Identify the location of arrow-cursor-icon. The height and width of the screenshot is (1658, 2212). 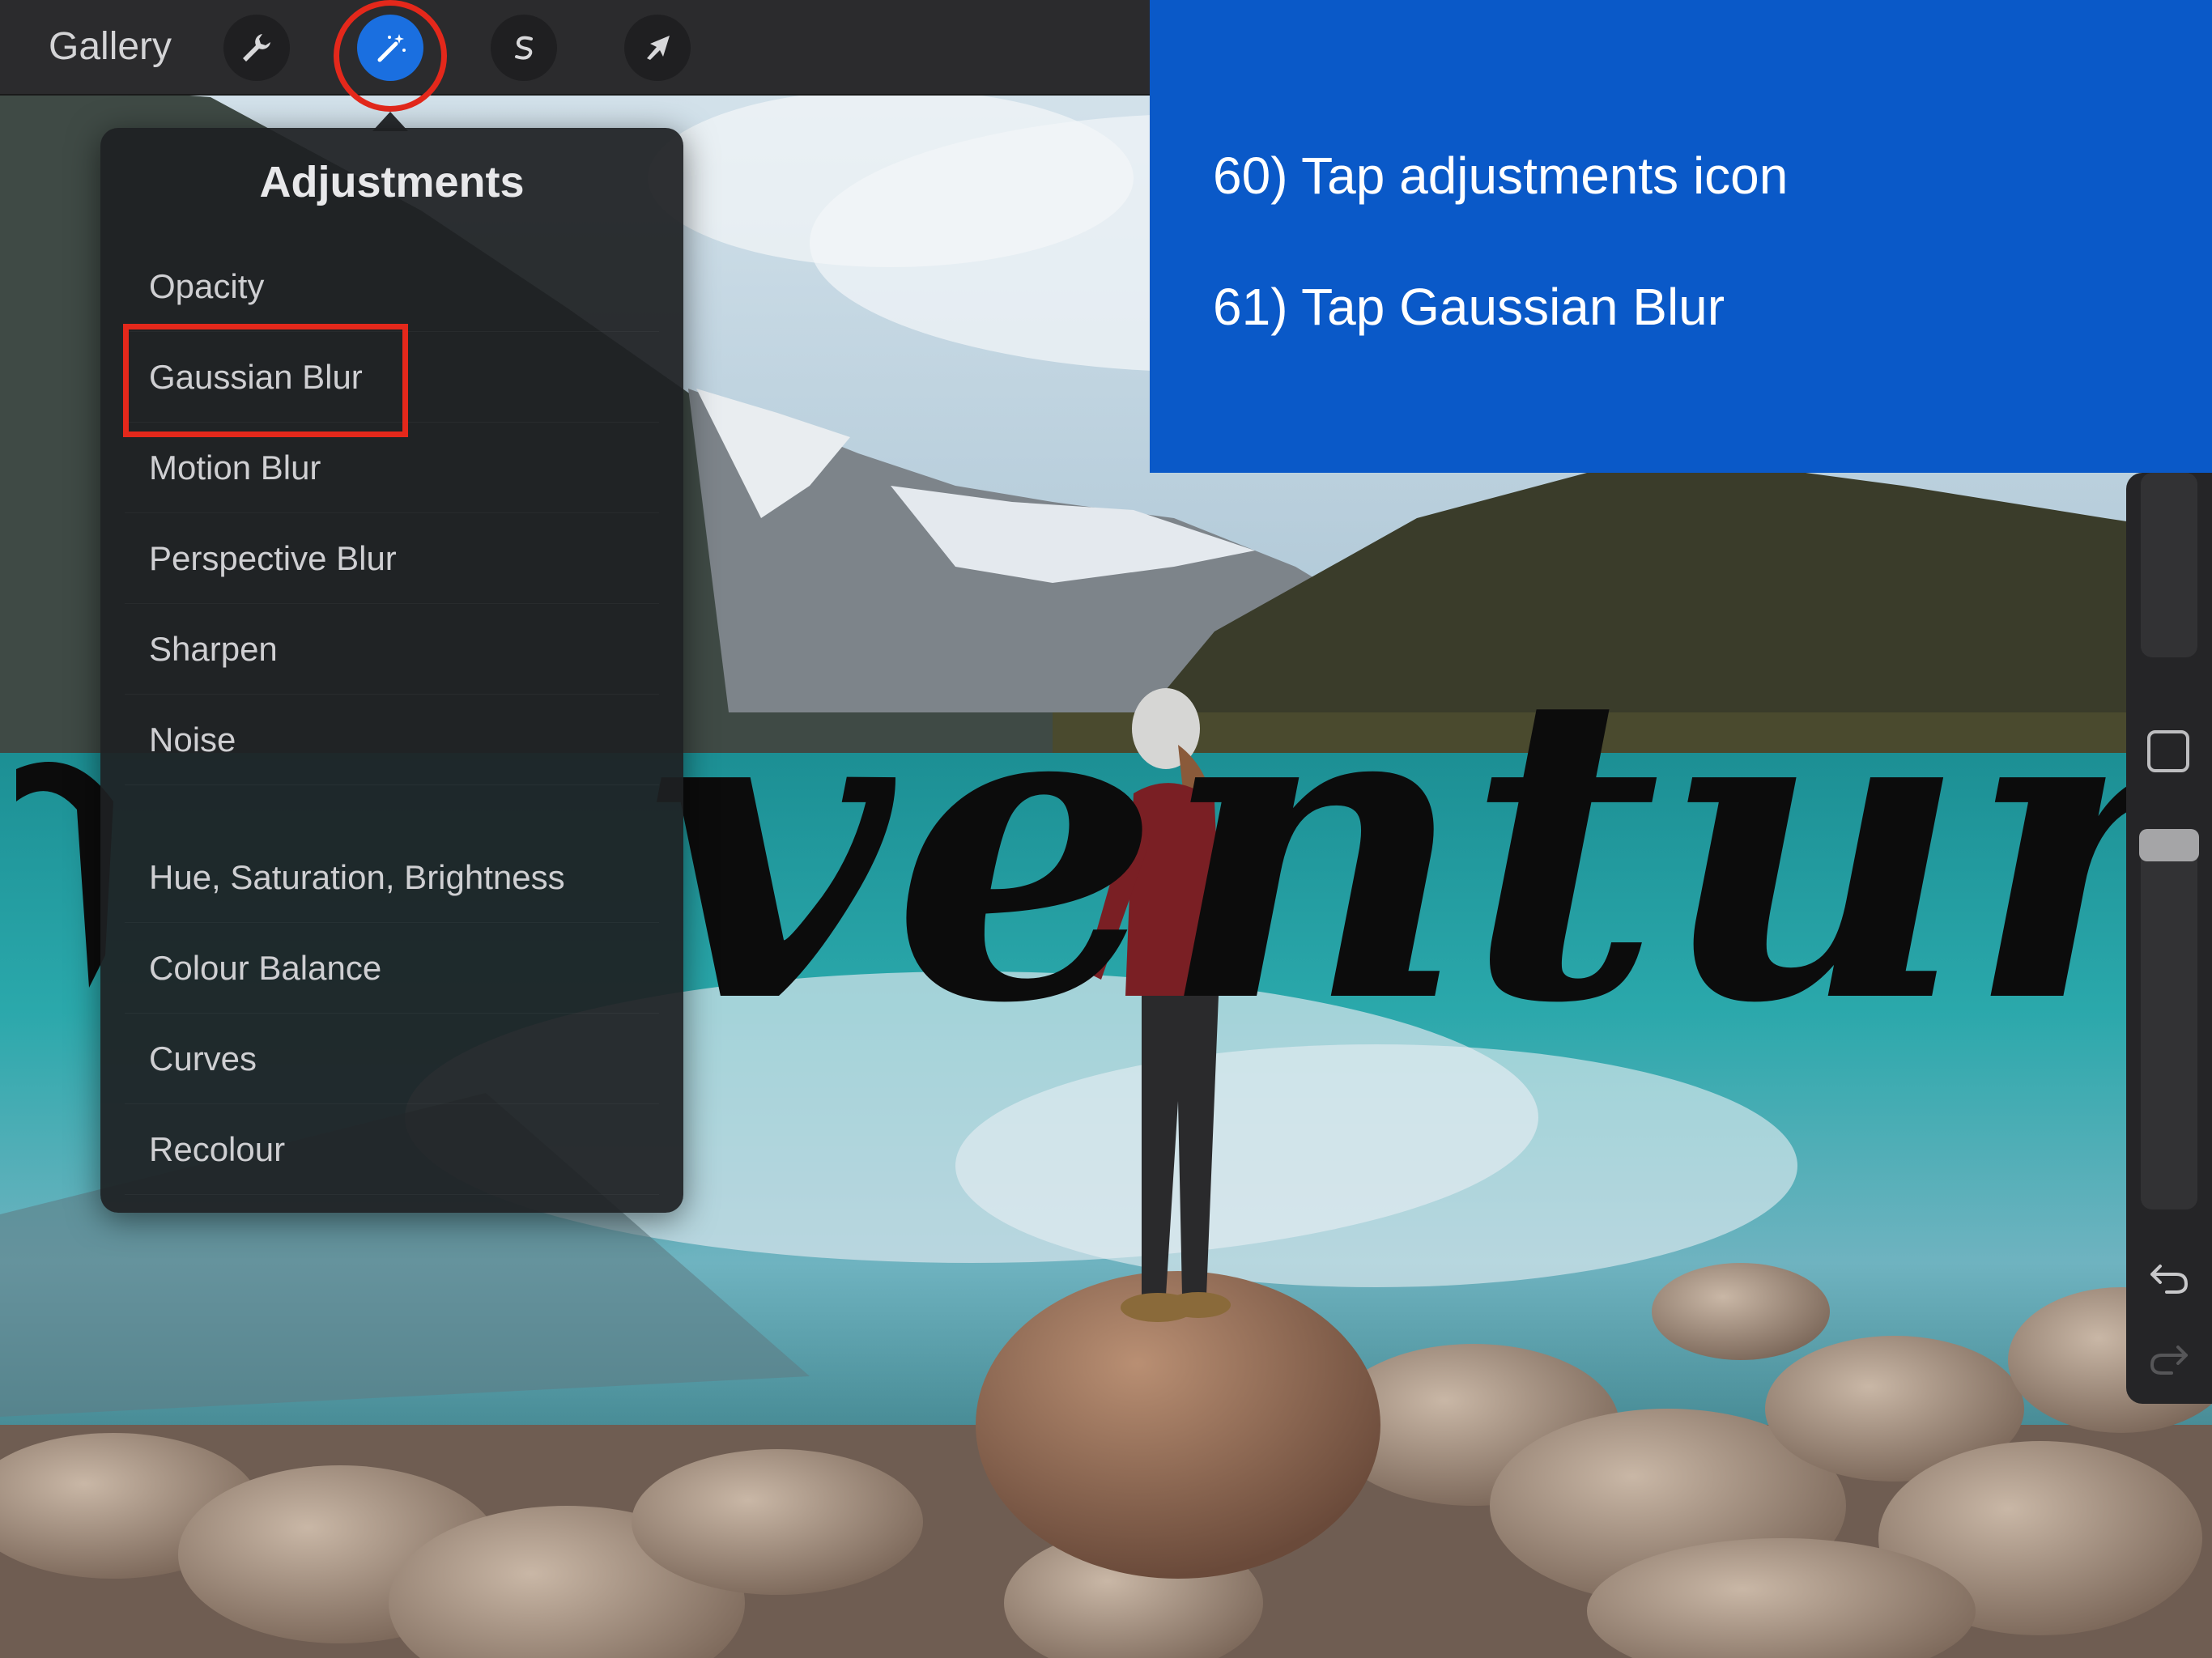
(659, 48).